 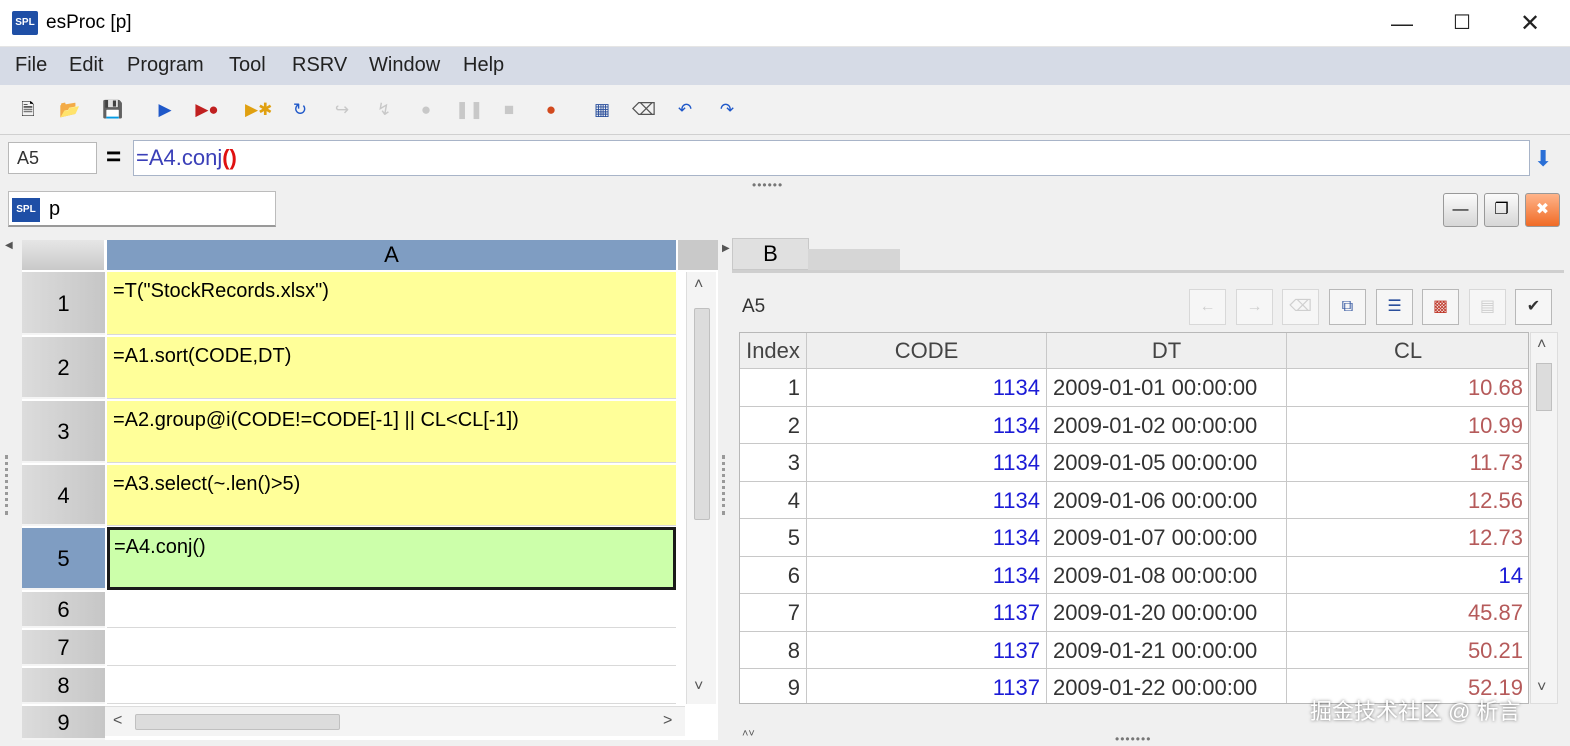 What do you see at coordinates (391, 303) in the screenshot?
I see `cell-a1: =T("StockRecords.xlsx")` at bounding box center [391, 303].